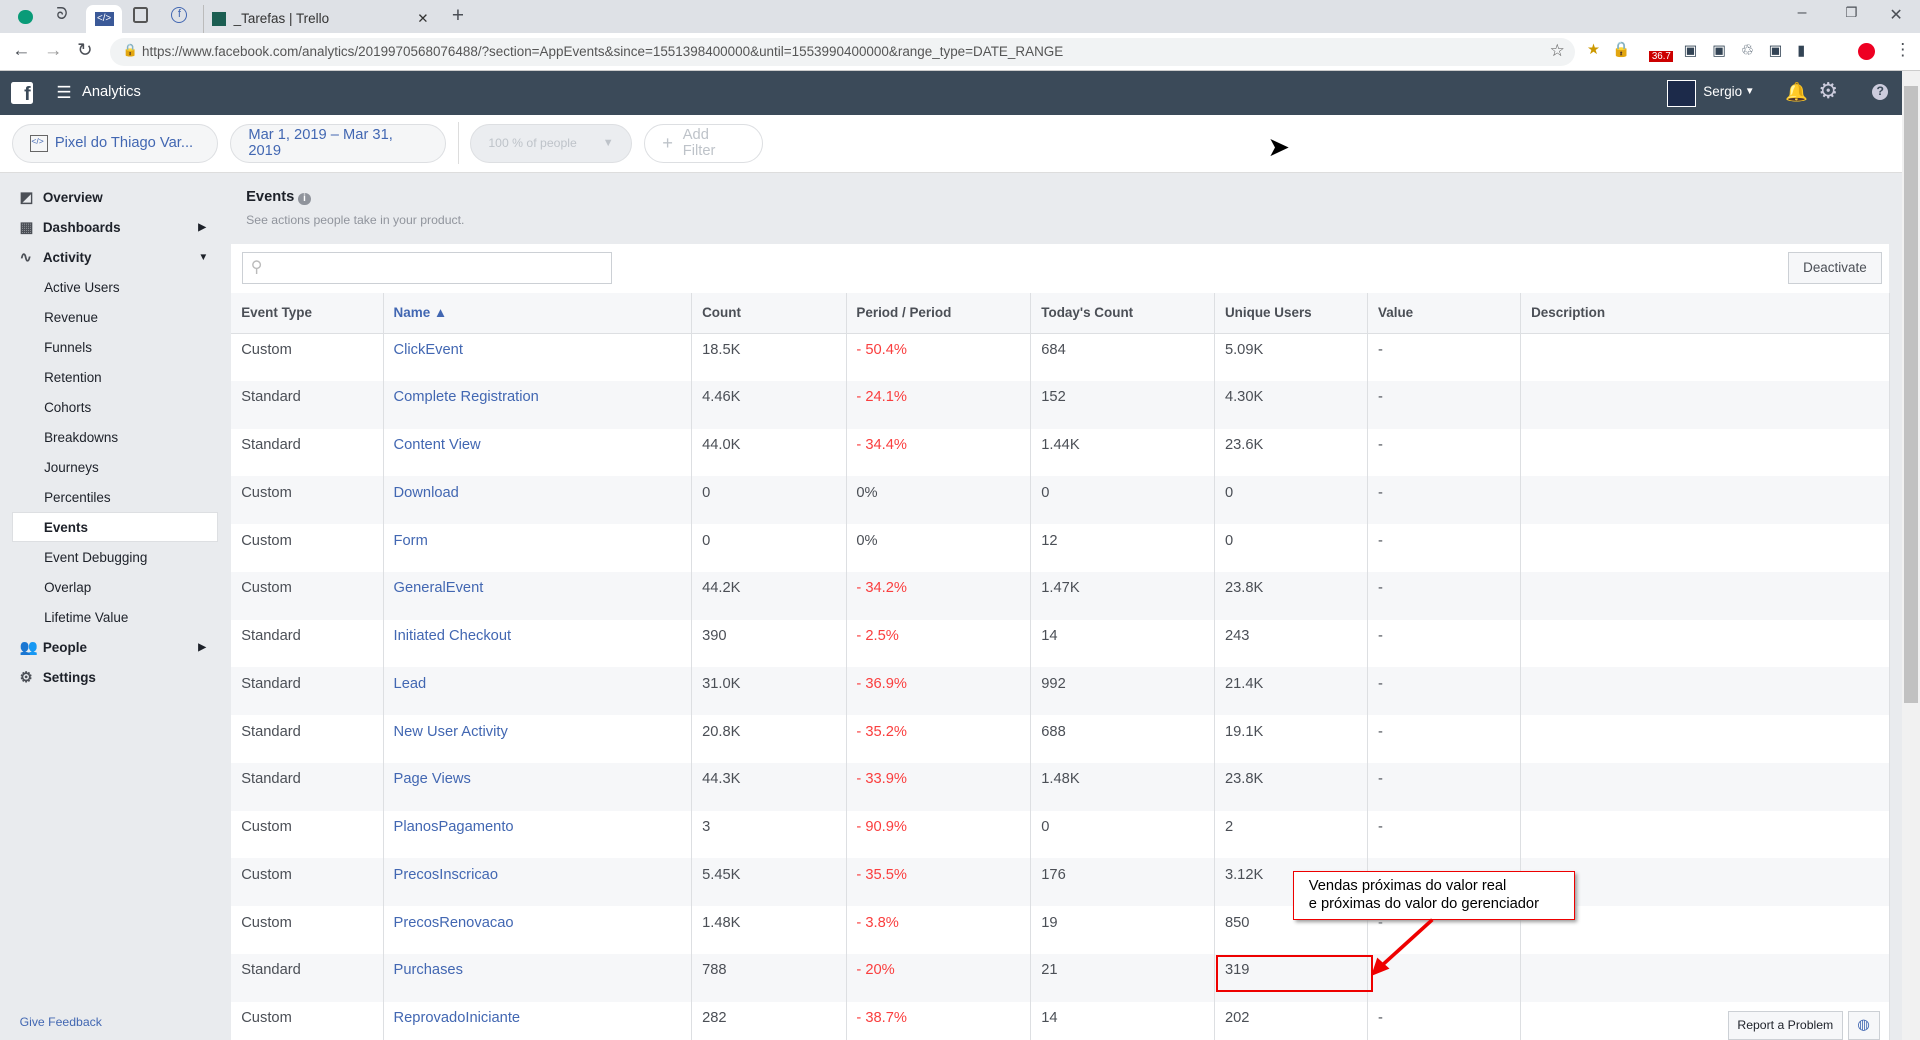 The image size is (1920, 1040). Describe the element at coordinates (115, 617) in the screenshot. I see `sidebar-item-lifetime-value: Lifetime Value` at that location.